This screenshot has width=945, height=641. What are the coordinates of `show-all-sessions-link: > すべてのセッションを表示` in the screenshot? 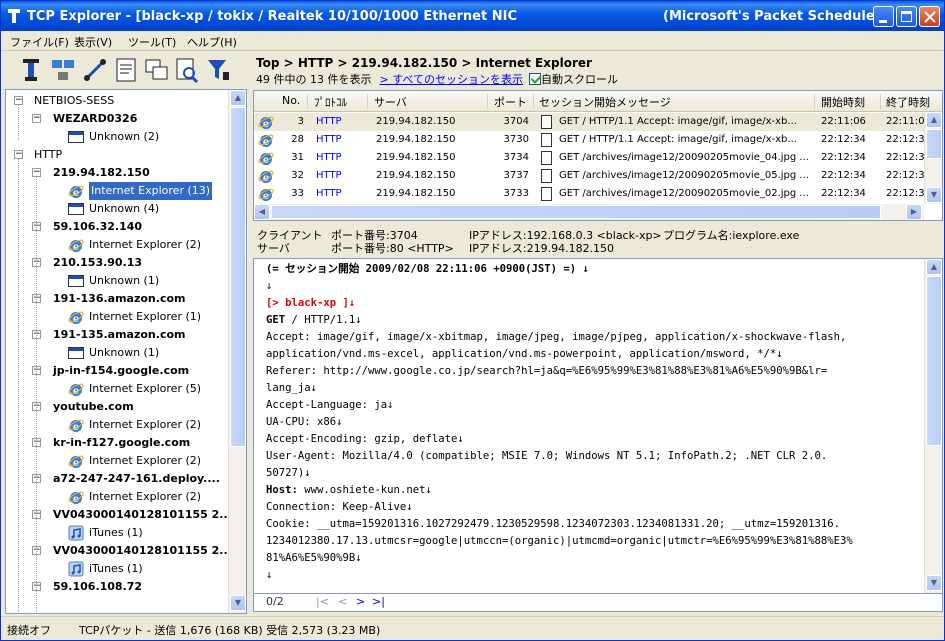 It's located at (451, 79).